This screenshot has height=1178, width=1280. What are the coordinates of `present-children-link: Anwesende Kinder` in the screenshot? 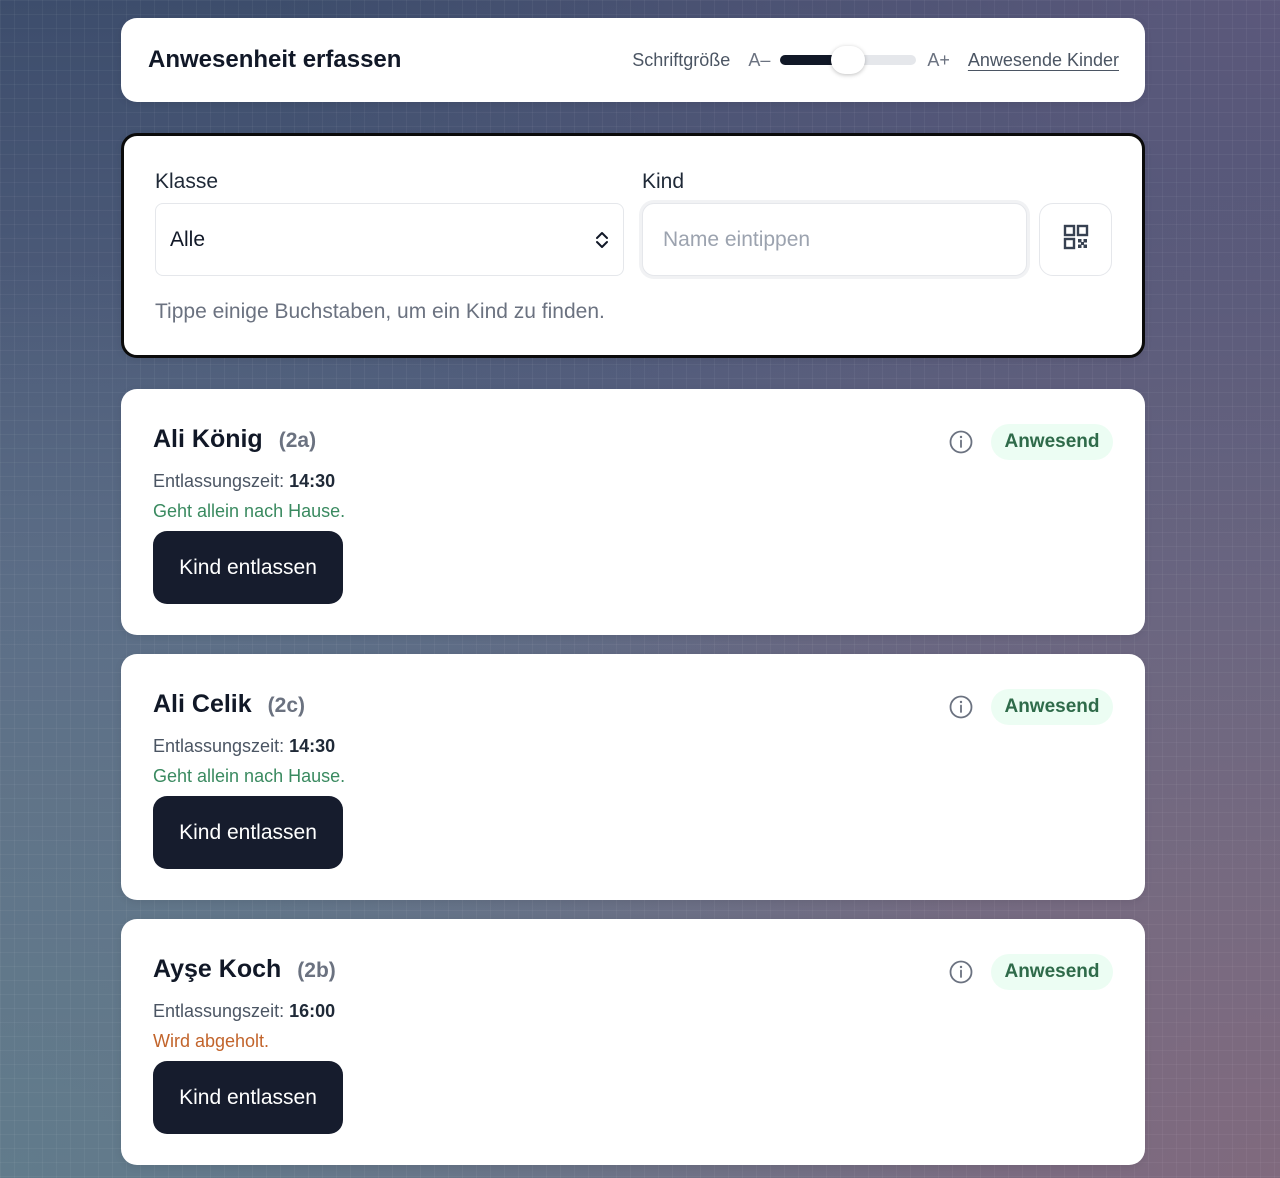 It's located at (1043, 60).